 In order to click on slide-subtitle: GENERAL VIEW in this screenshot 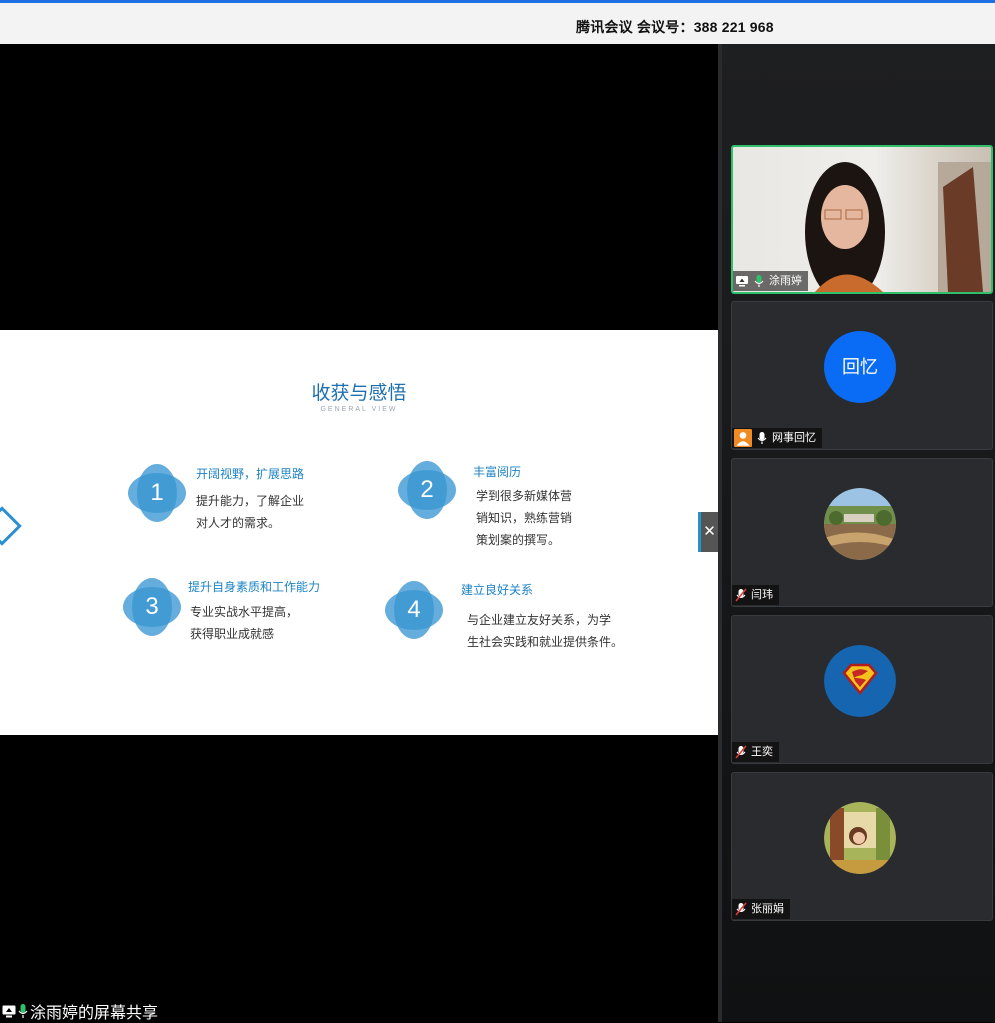, I will do `click(359, 409)`.